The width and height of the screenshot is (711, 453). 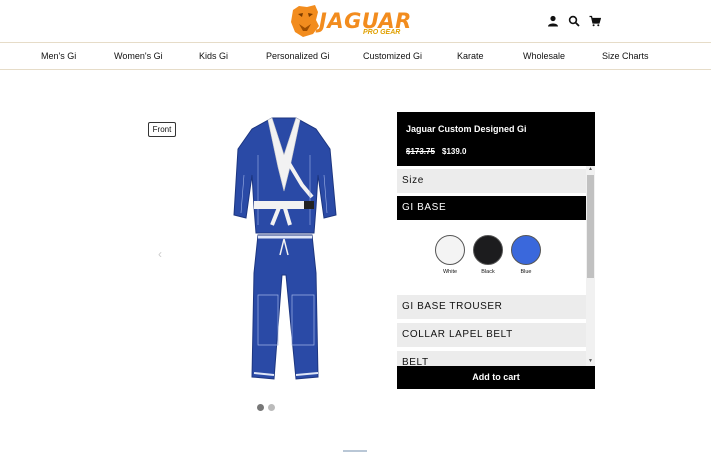 I want to click on option-gi-base-trouser: GI BASE TROUSER, so click(x=491, y=307).